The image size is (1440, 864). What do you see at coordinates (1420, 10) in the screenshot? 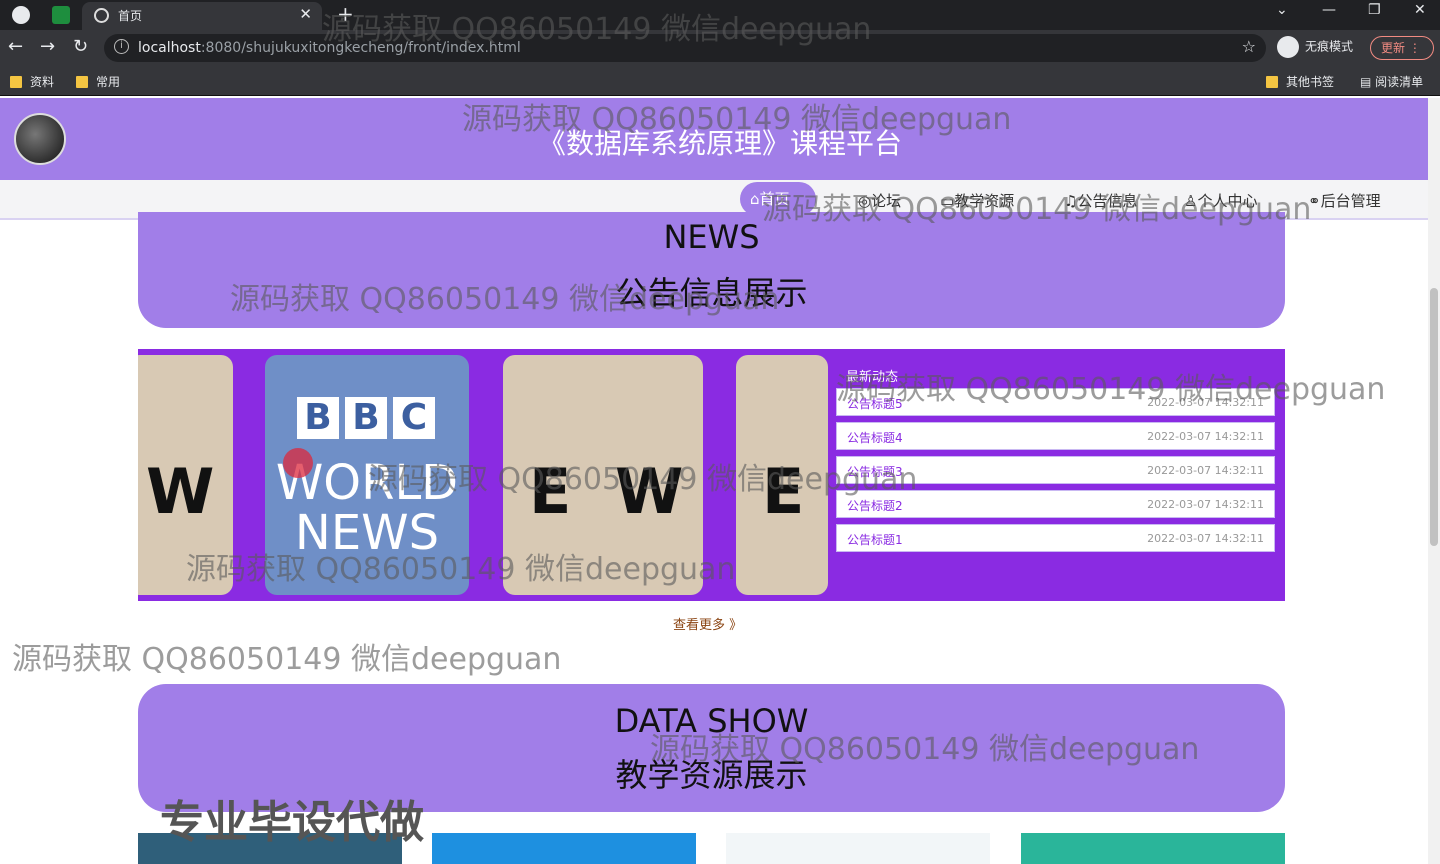
I see `window-close-icon: ✕` at bounding box center [1420, 10].